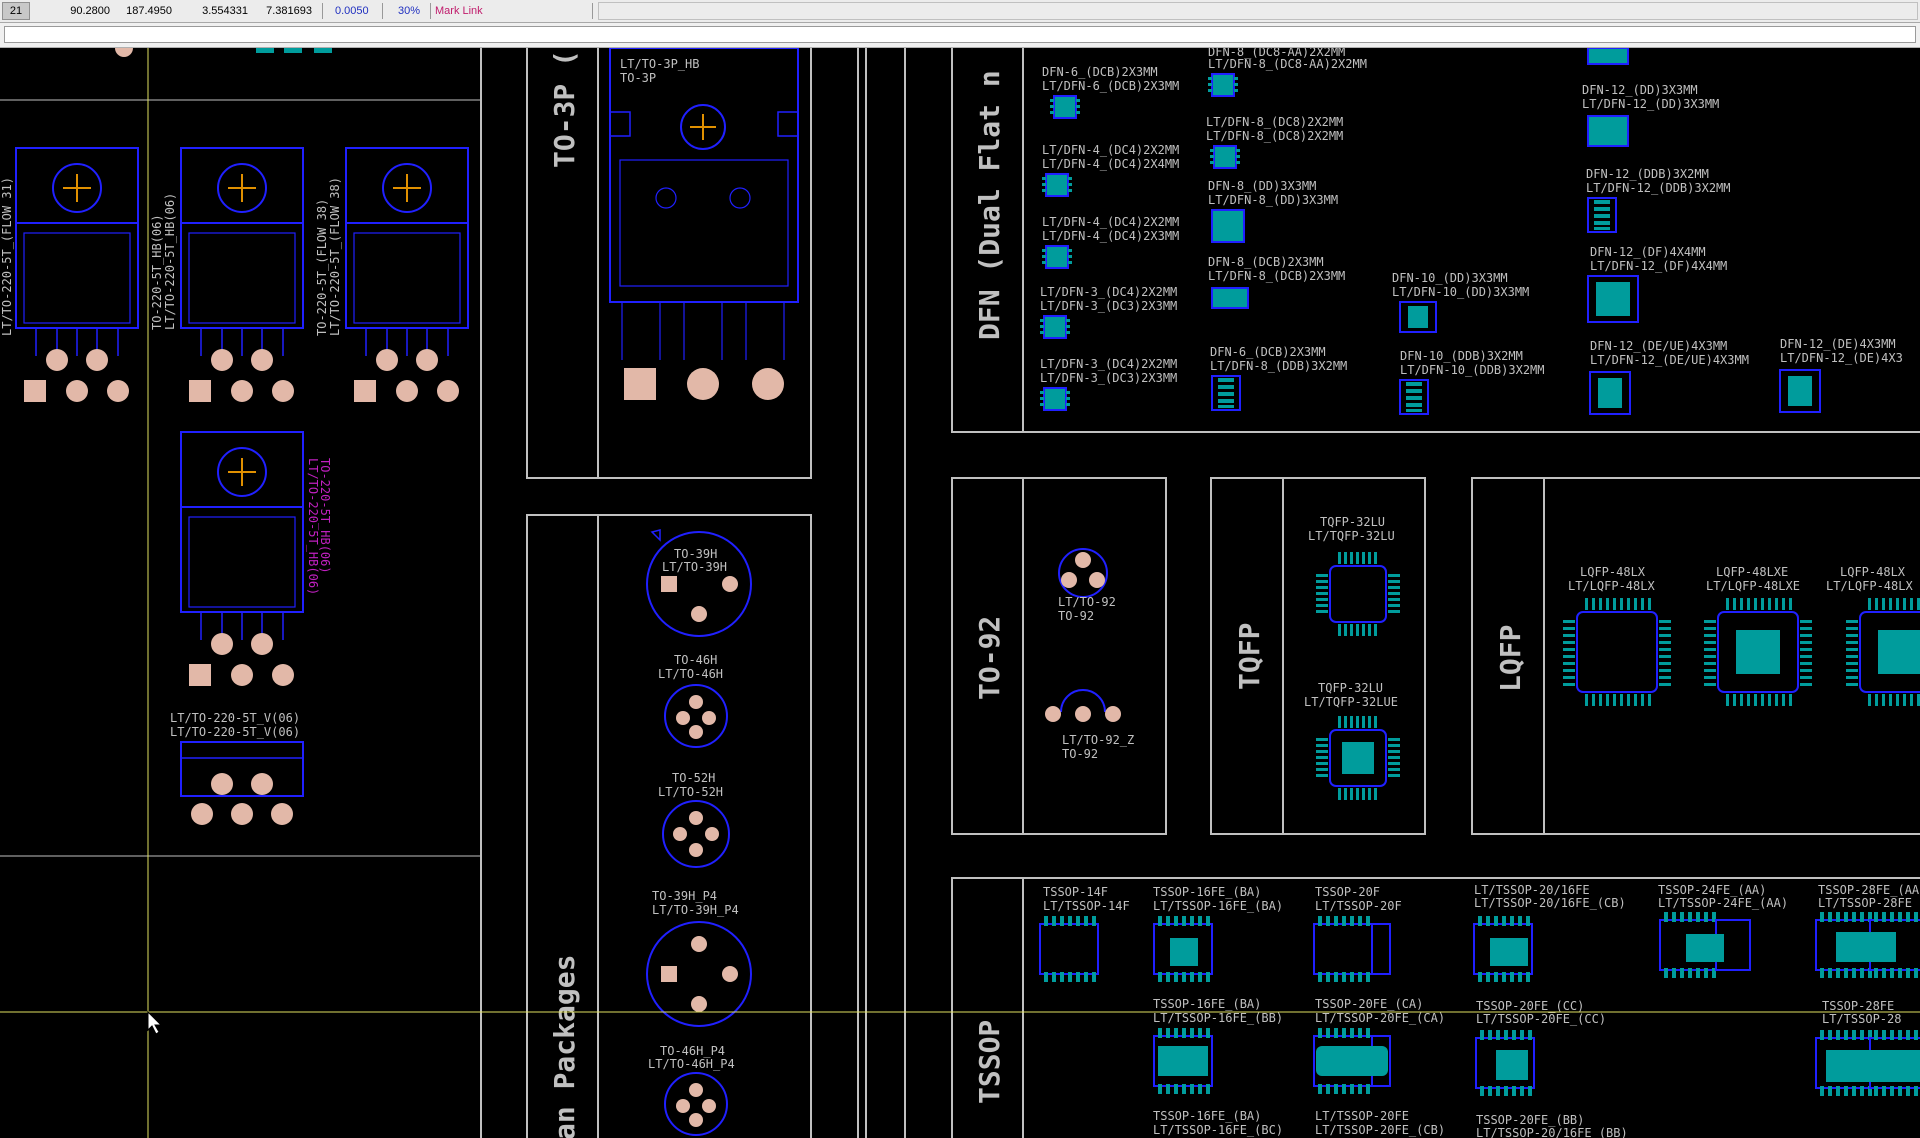 The height and width of the screenshot is (1138, 1920). I want to click on to3p-footprint, so click(704, 204).